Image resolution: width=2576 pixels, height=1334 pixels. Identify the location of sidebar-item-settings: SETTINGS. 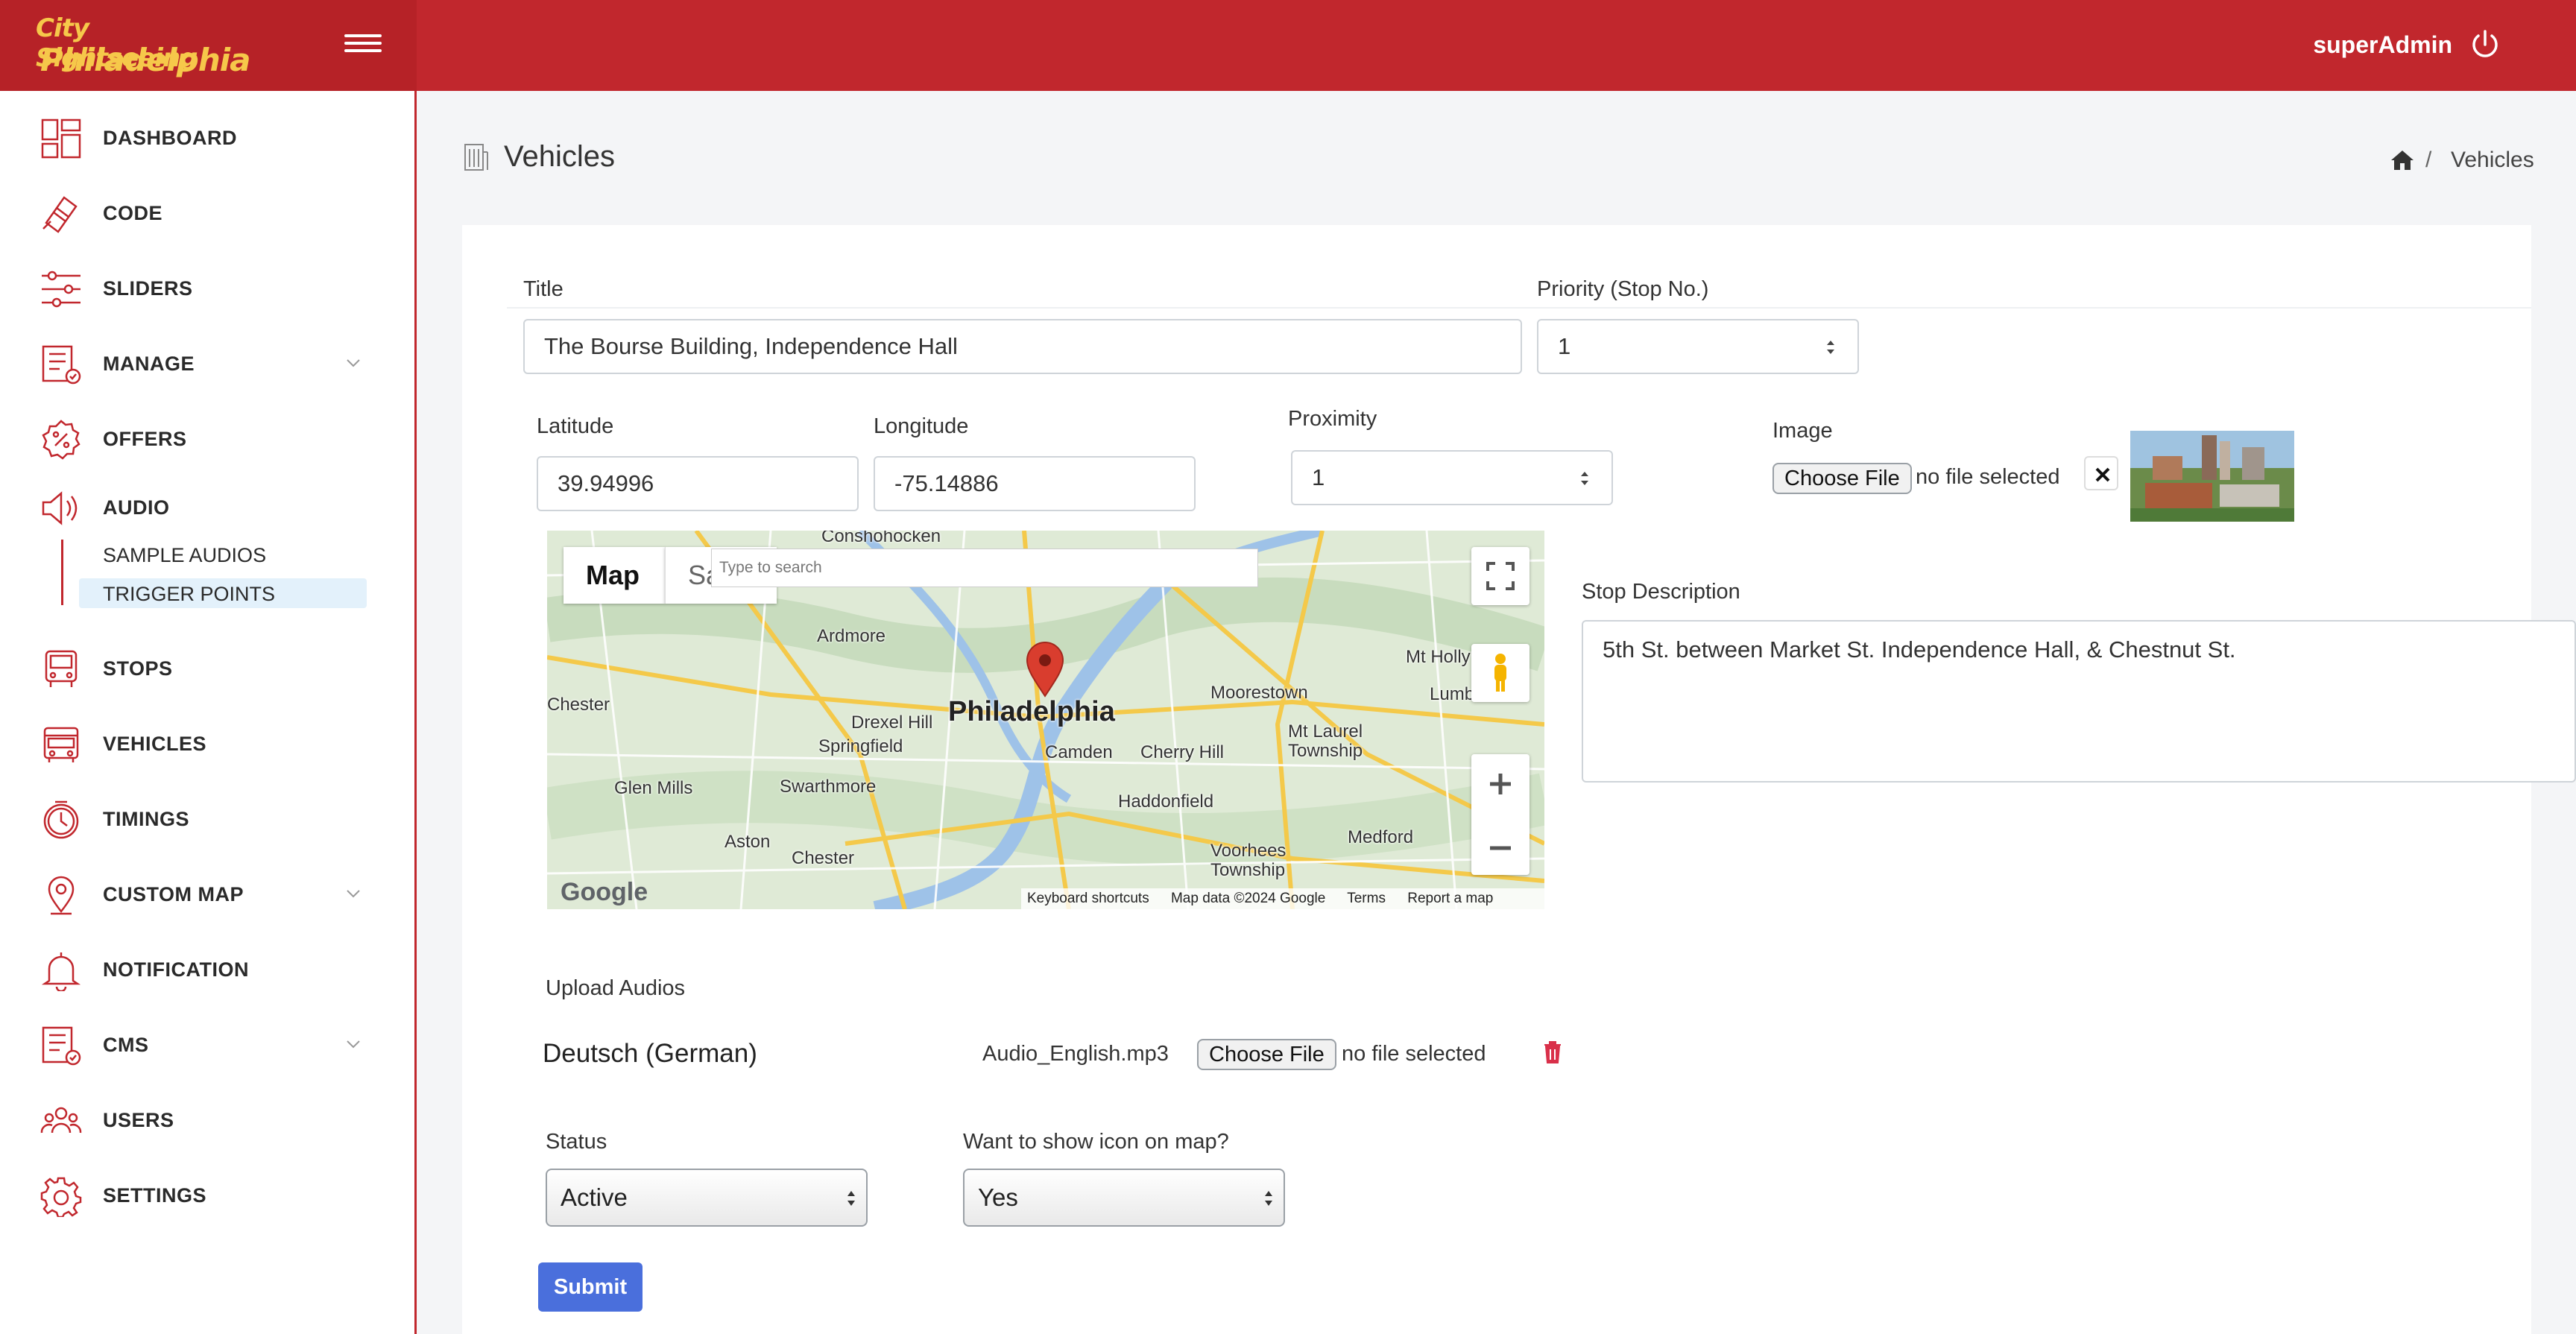
(209, 1195).